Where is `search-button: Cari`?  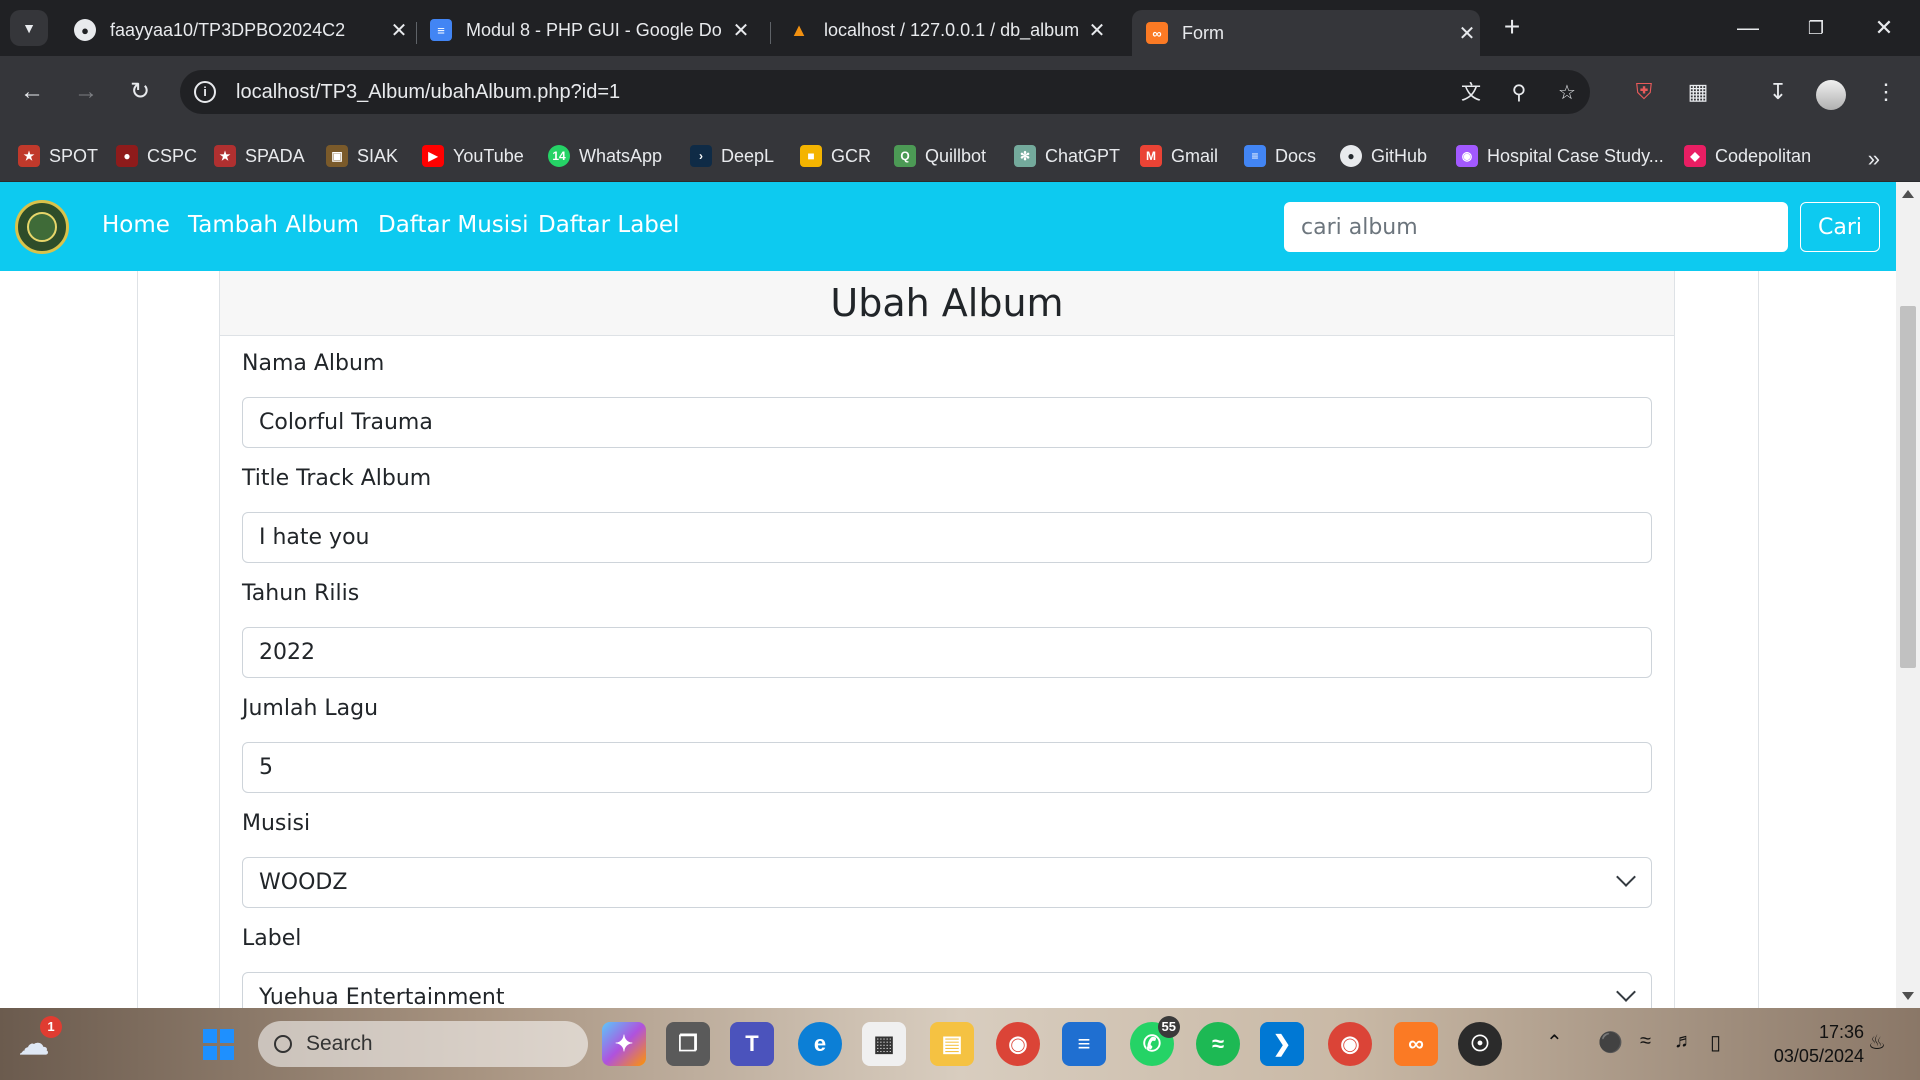 search-button: Cari is located at coordinates (1840, 227).